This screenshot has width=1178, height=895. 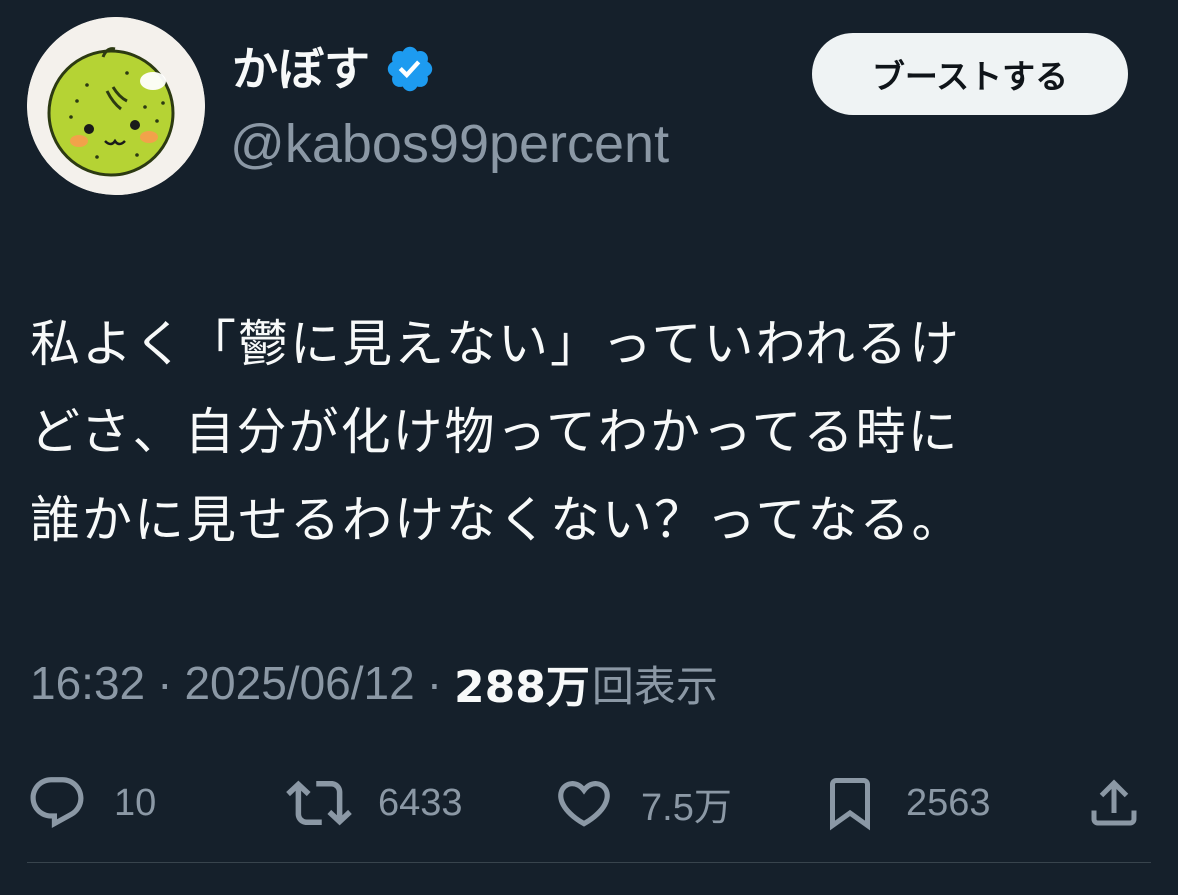 What do you see at coordinates (91, 803) in the screenshot?
I see `reply-button: 10` at bounding box center [91, 803].